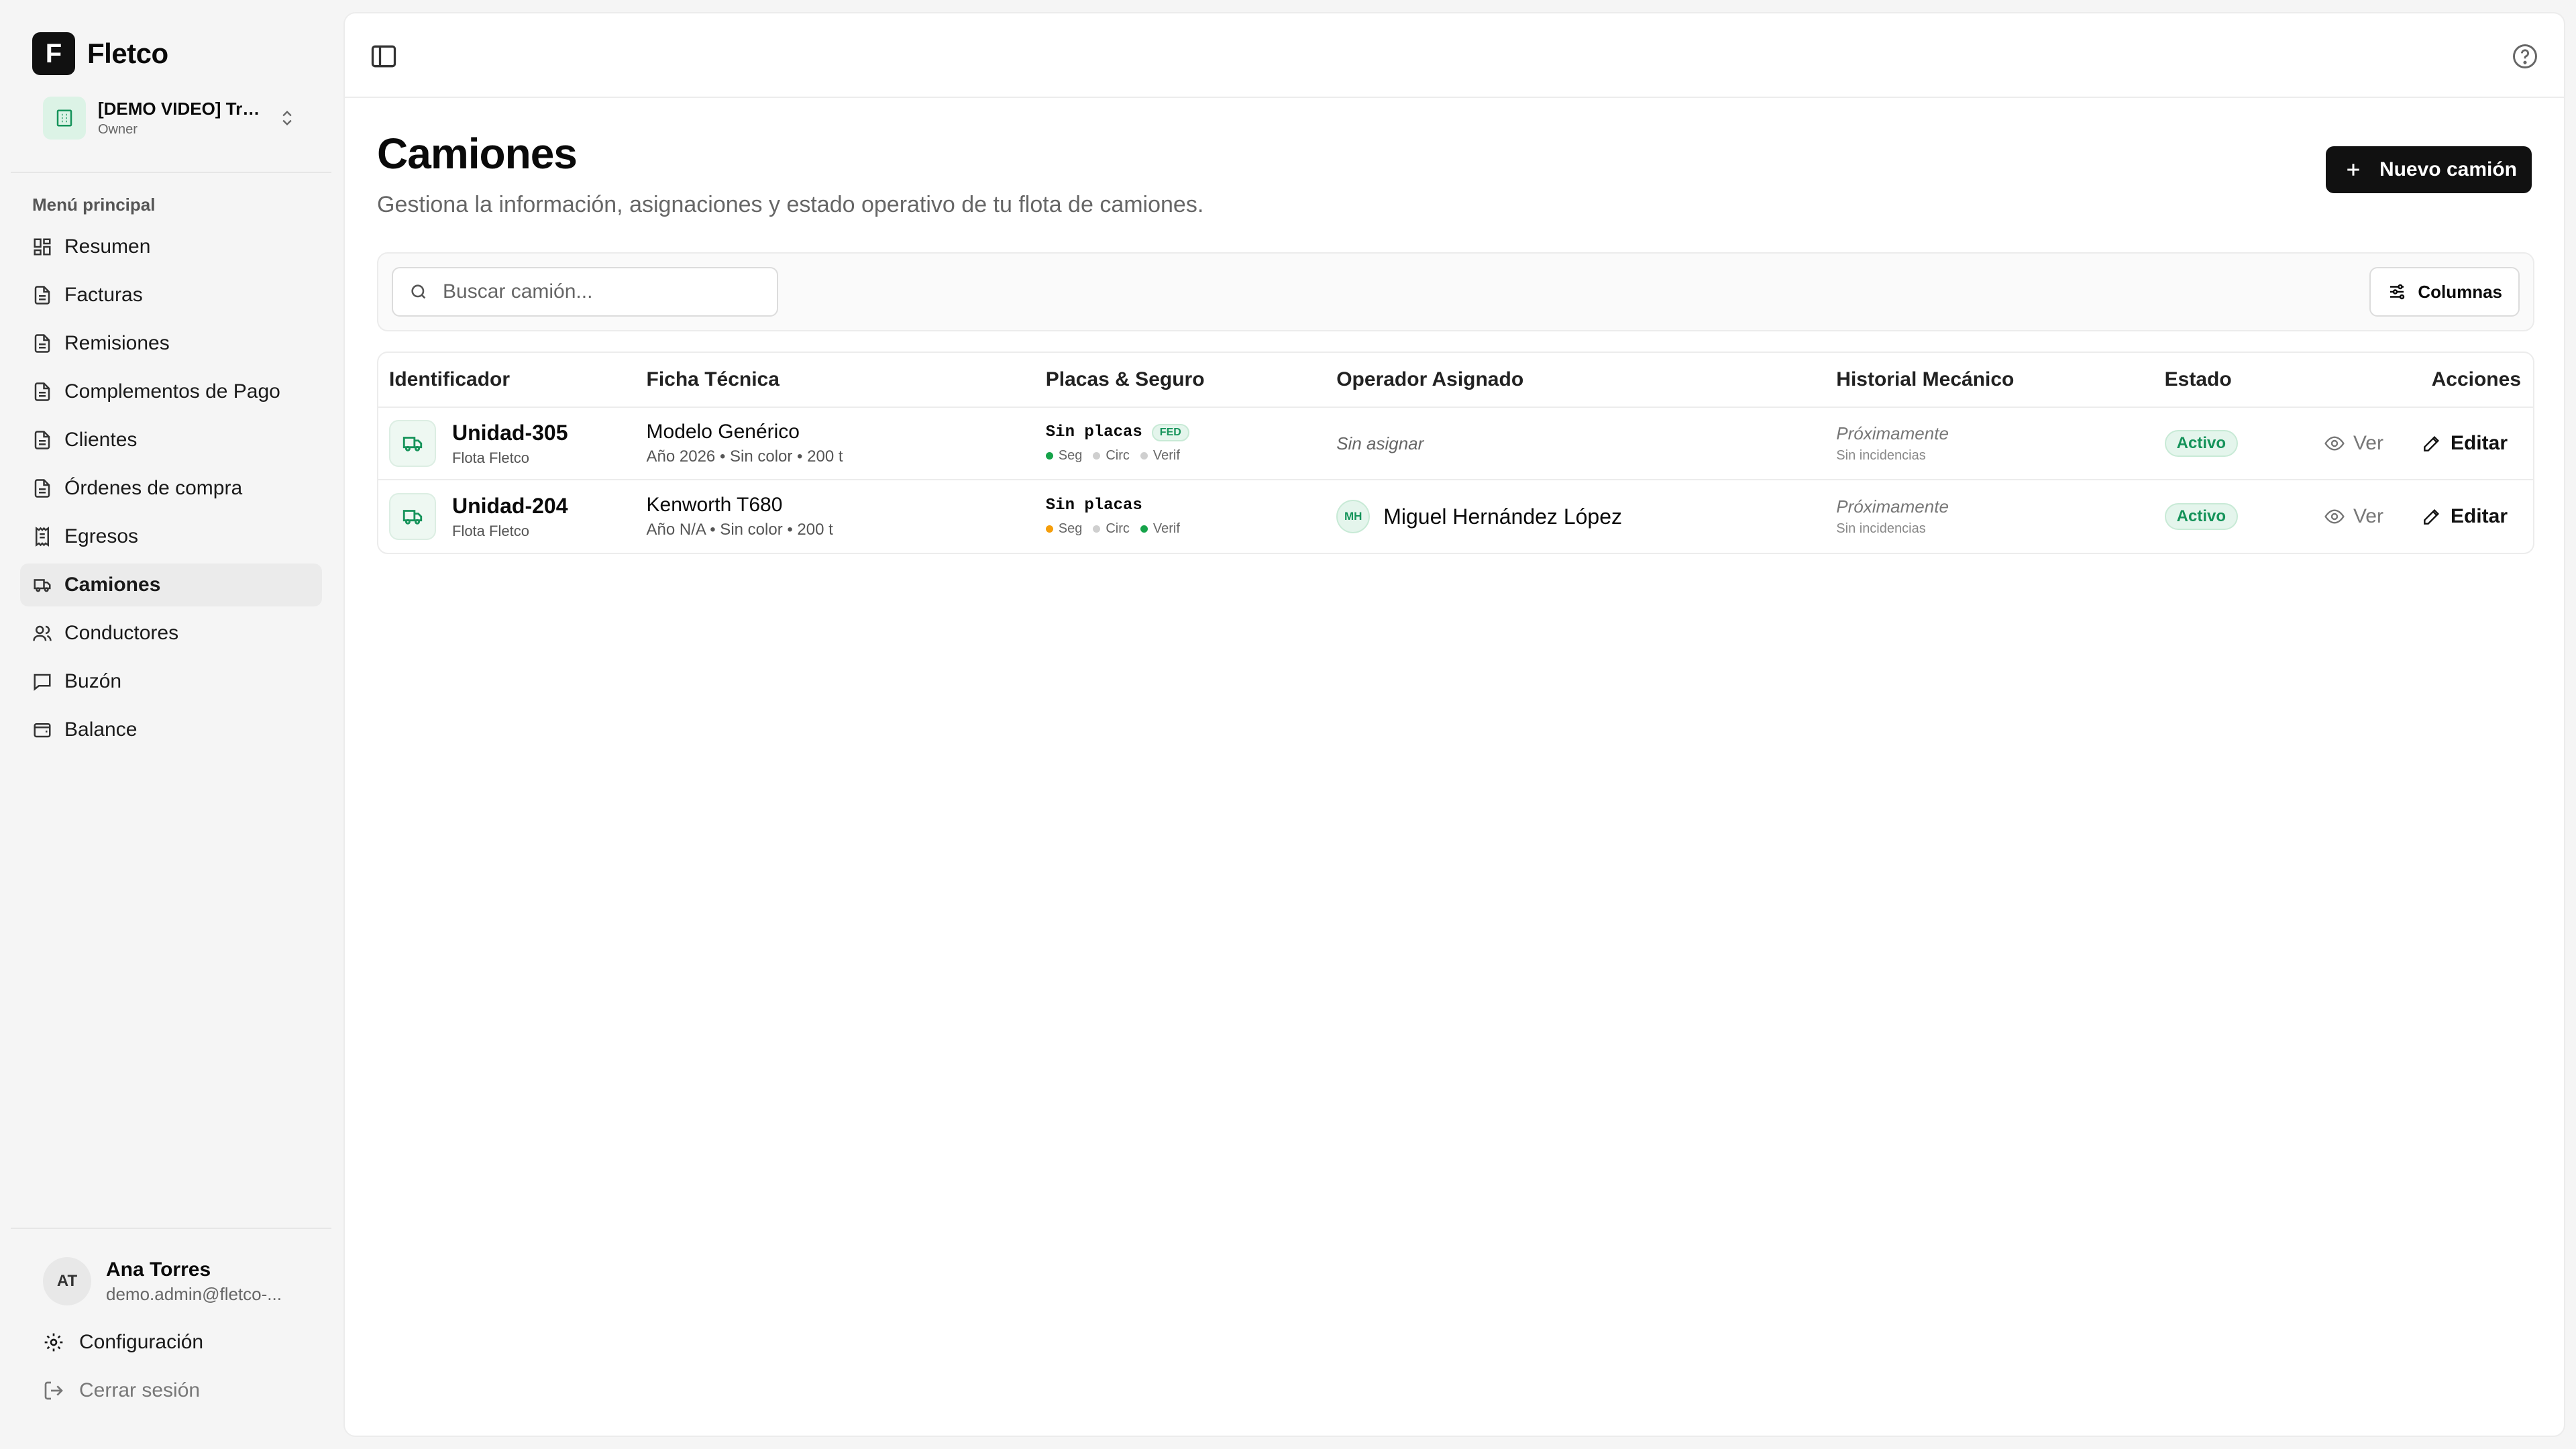 The image size is (2576, 1449). I want to click on nav-item-egresos: Egresos, so click(171, 536).